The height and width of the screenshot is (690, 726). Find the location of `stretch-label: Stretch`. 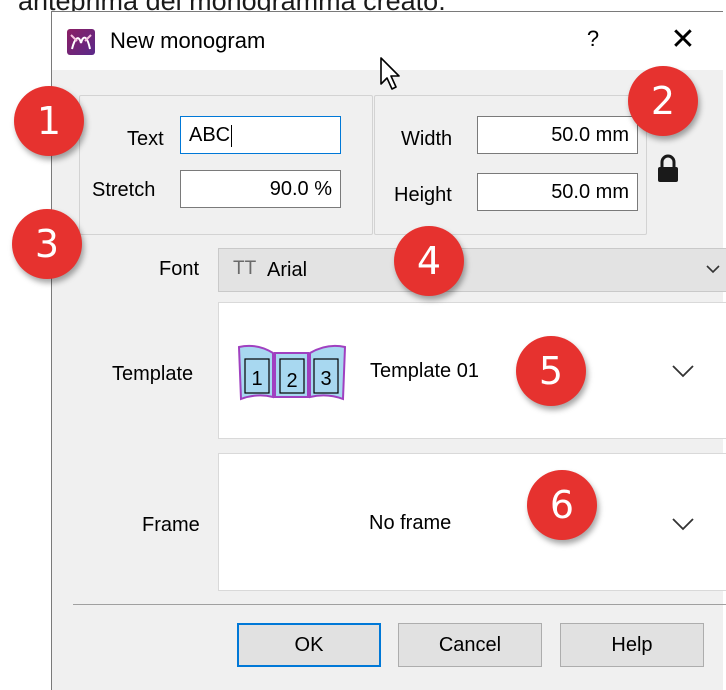

stretch-label: Stretch is located at coordinates (124, 190).